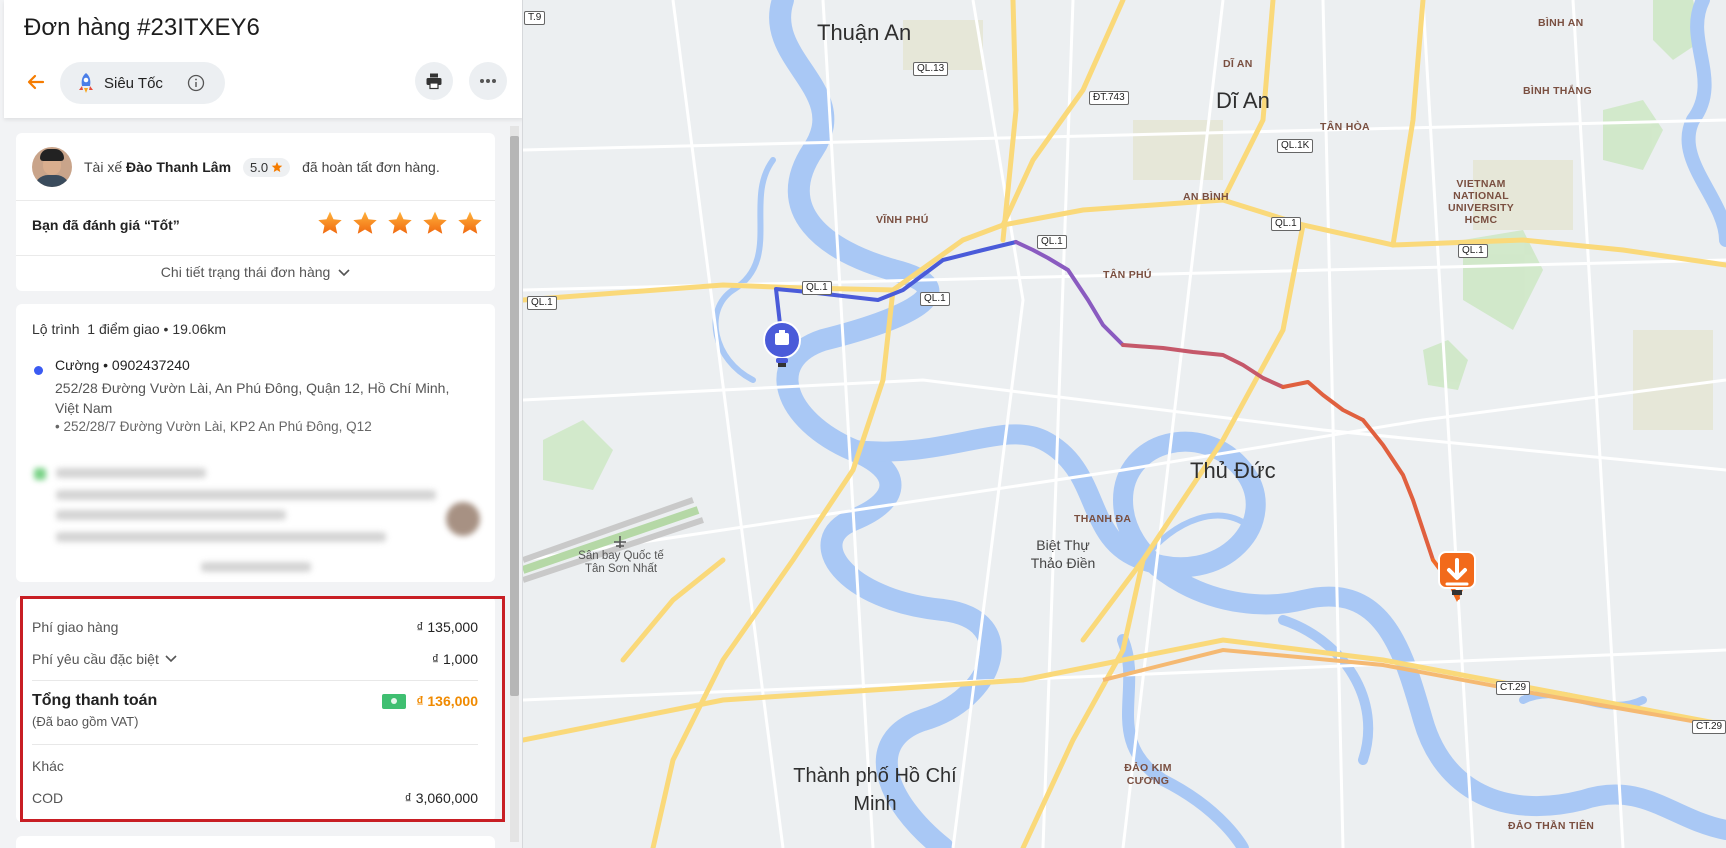 This screenshot has width=1726, height=848. What do you see at coordinates (1063, 554) in the screenshot?
I see `map-label-biet-thu: Biệt Thự Thảo Điền` at bounding box center [1063, 554].